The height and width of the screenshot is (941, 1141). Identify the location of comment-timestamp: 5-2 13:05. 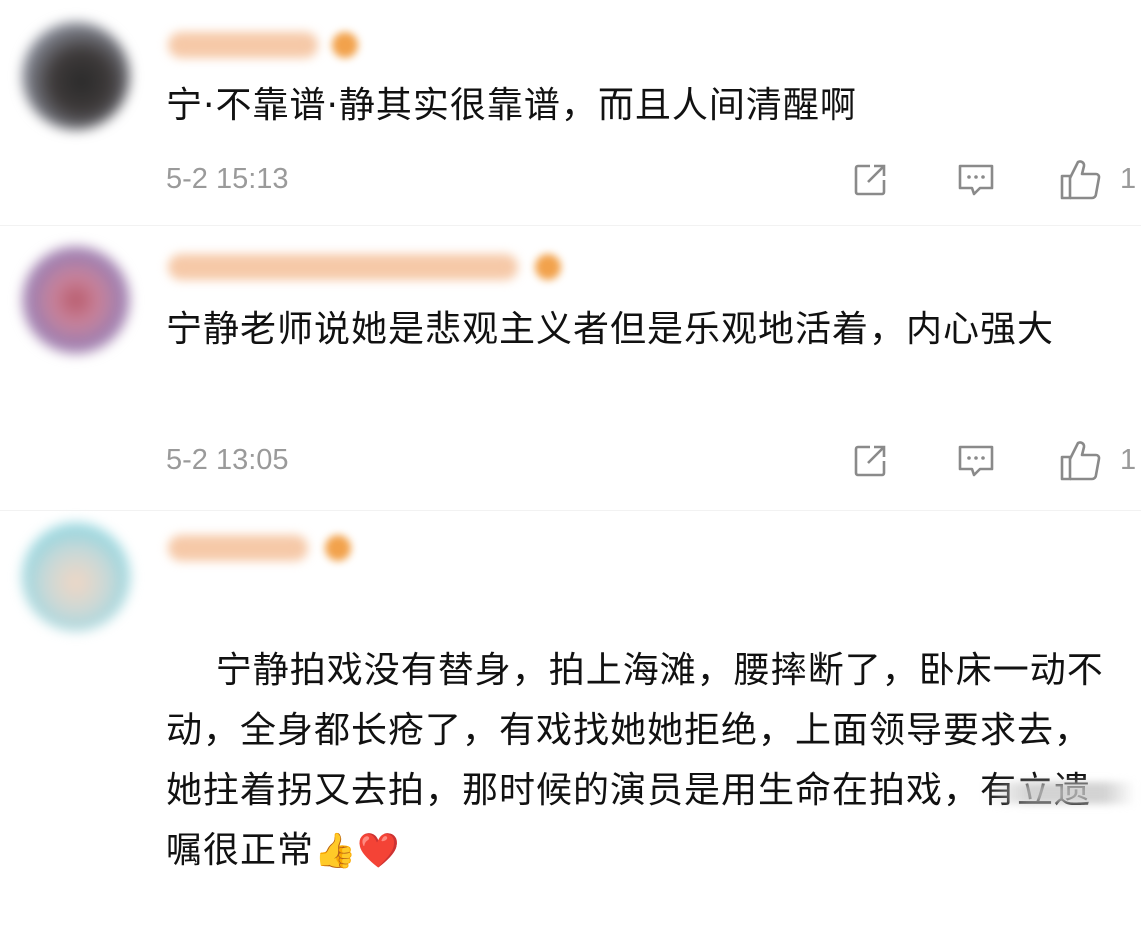
(227, 460).